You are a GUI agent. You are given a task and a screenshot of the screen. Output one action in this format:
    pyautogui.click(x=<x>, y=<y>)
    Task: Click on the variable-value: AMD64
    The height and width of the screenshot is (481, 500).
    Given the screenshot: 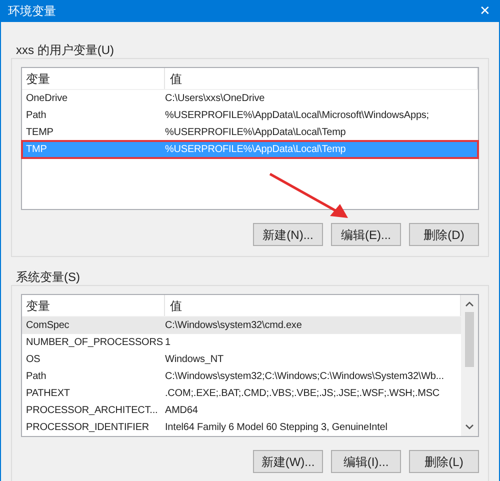 What is the action you would take?
    pyautogui.click(x=181, y=411)
    